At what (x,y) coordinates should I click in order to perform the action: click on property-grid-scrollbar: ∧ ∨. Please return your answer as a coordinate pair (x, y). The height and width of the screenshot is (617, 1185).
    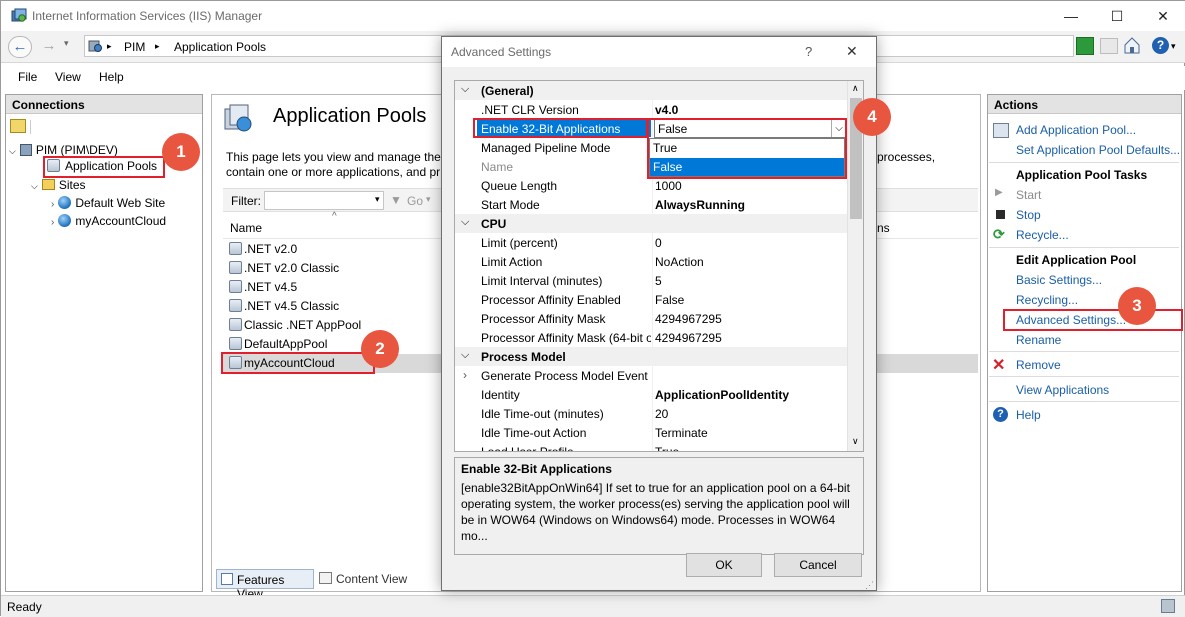
    Looking at the image, I should click on (855, 266).